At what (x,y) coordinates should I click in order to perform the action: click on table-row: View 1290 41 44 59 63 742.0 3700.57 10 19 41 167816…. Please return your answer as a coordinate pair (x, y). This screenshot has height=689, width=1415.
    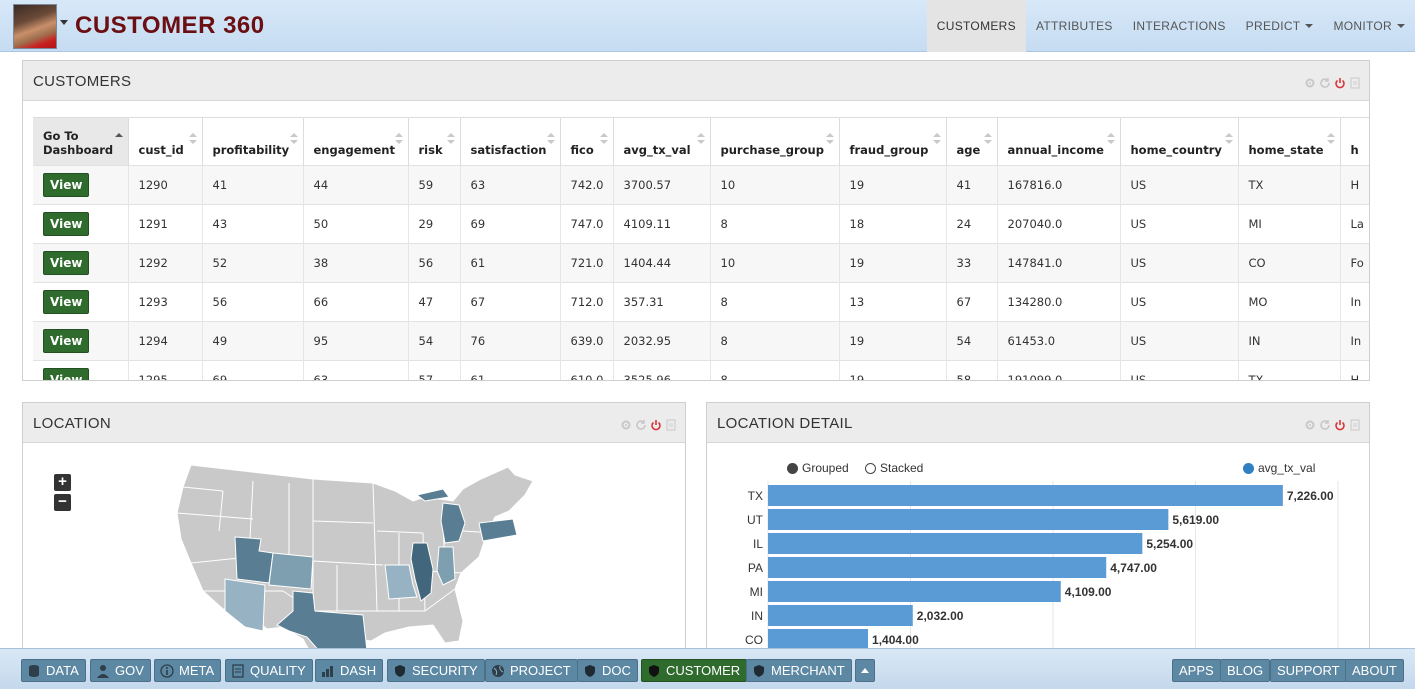
    Looking at the image, I should click on (701, 185).